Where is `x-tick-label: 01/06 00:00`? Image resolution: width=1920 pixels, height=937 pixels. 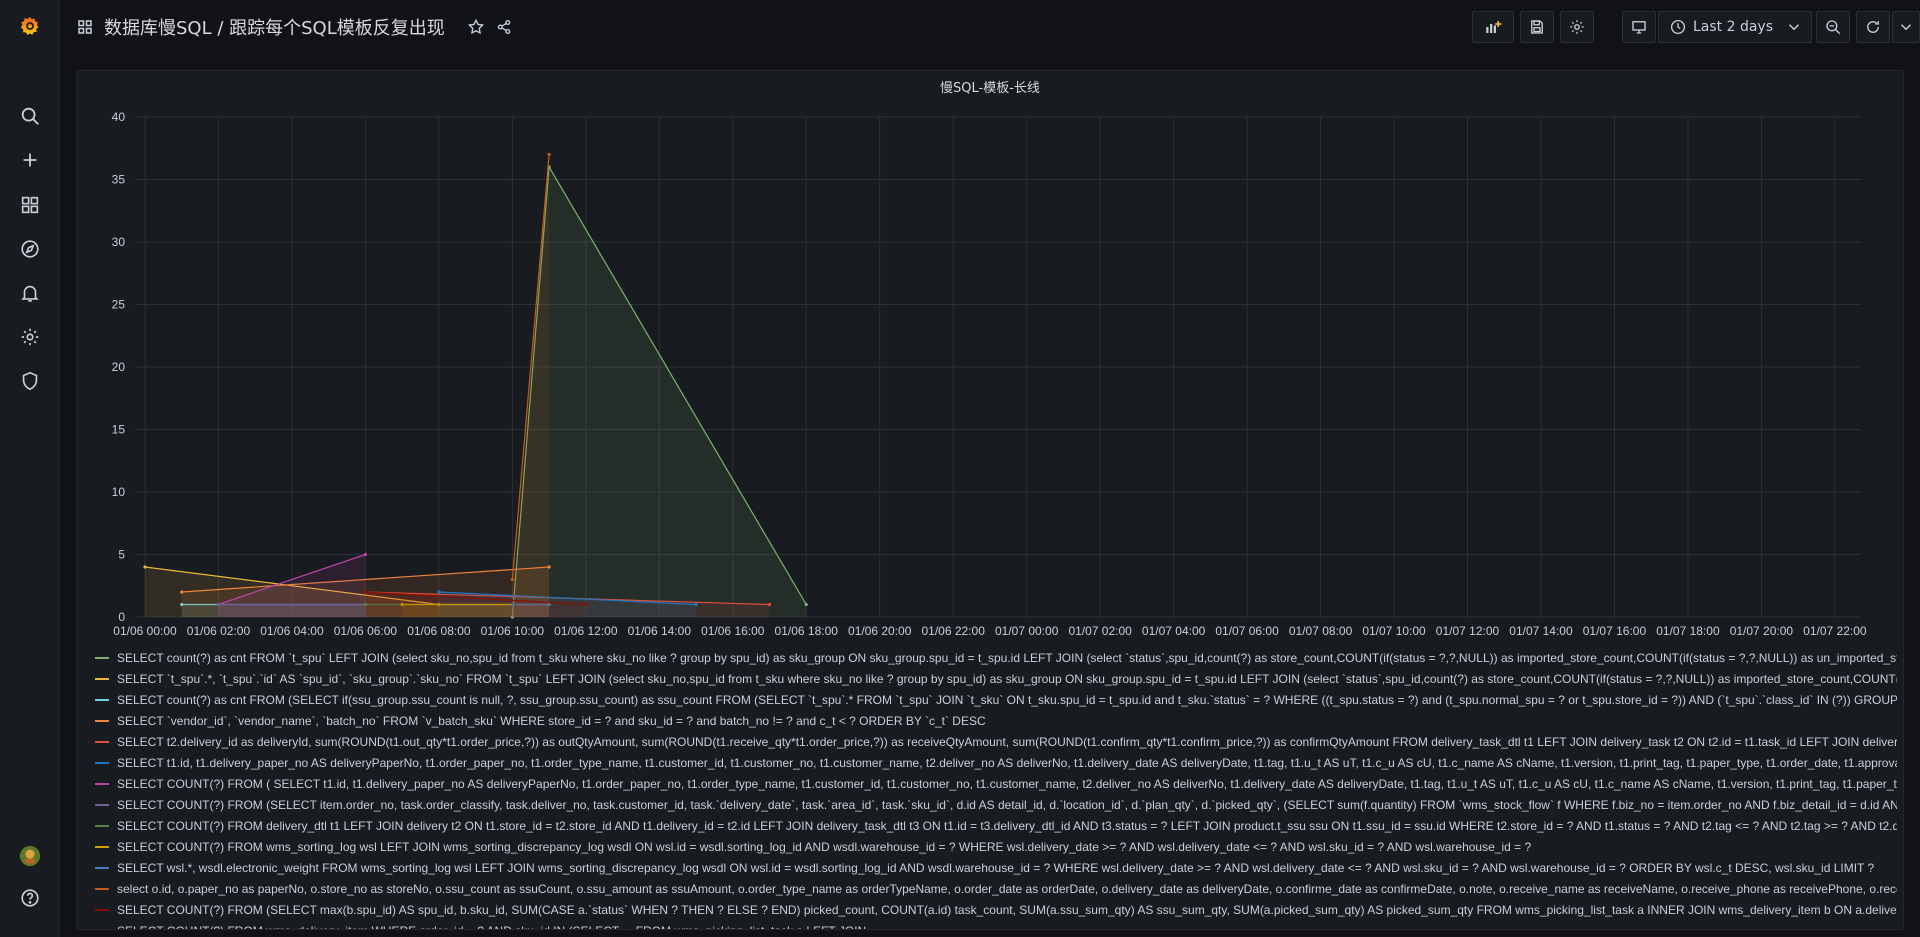
x-tick-label: 01/06 00:00 is located at coordinates (145, 631).